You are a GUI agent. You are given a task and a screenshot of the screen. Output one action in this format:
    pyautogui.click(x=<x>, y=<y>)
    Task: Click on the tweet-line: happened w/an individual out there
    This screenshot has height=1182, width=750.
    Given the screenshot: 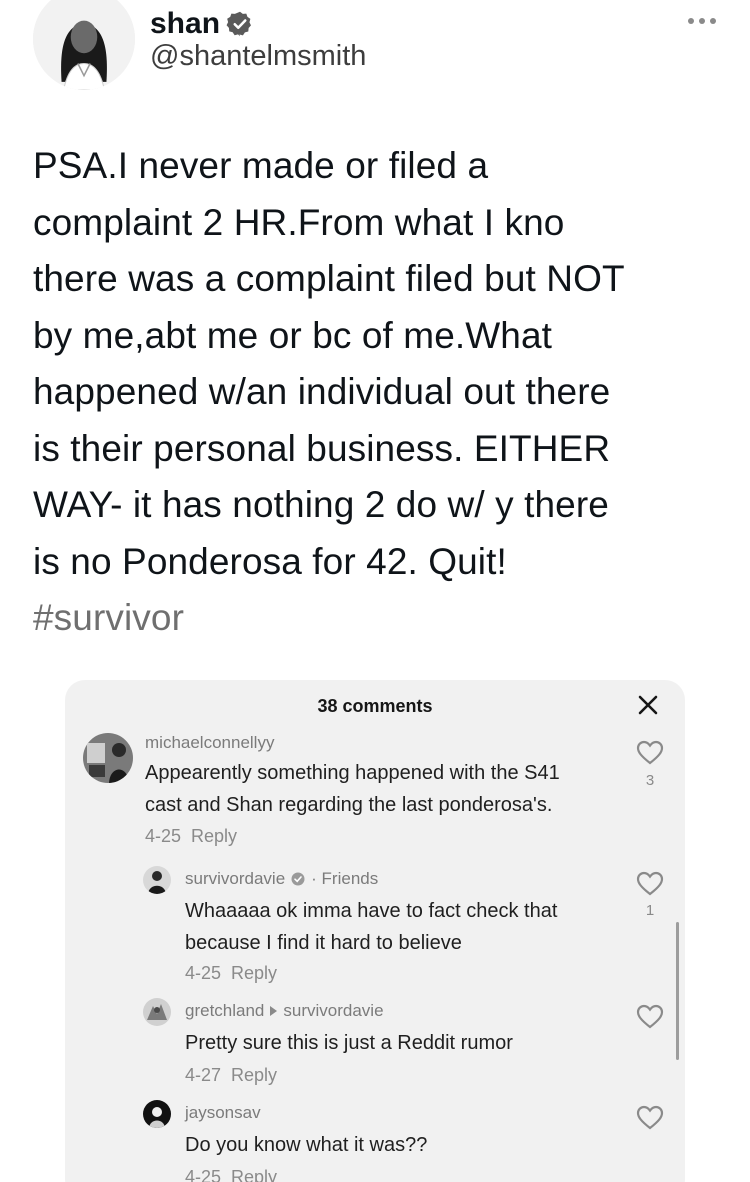 What is the action you would take?
    pyautogui.click(x=322, y=391)
    